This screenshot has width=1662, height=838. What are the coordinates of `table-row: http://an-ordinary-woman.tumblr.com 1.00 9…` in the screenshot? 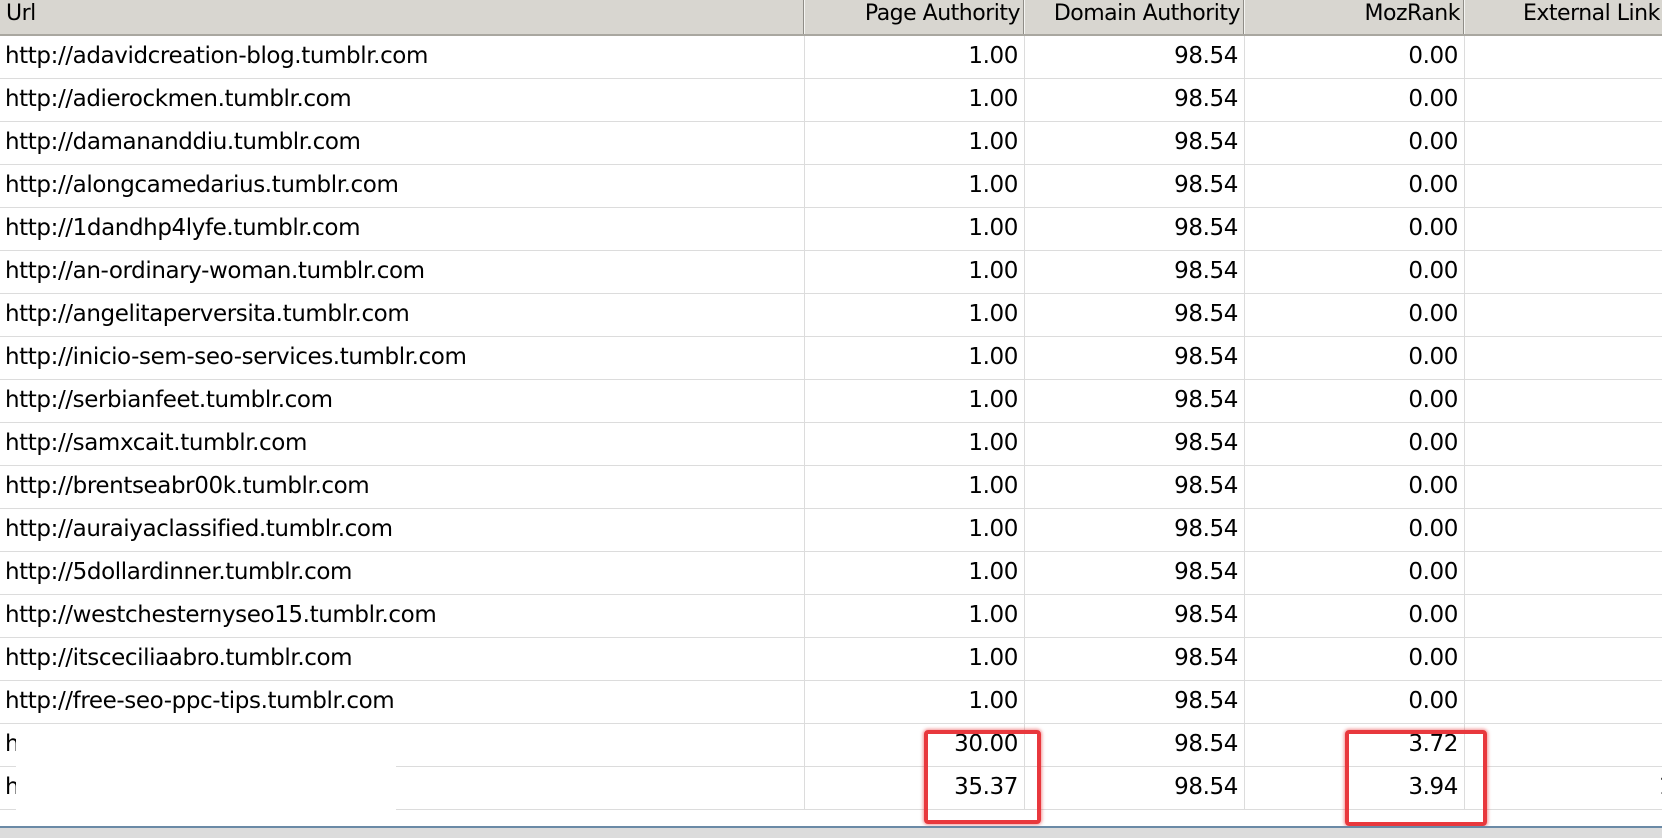 It's located at (831, 272).